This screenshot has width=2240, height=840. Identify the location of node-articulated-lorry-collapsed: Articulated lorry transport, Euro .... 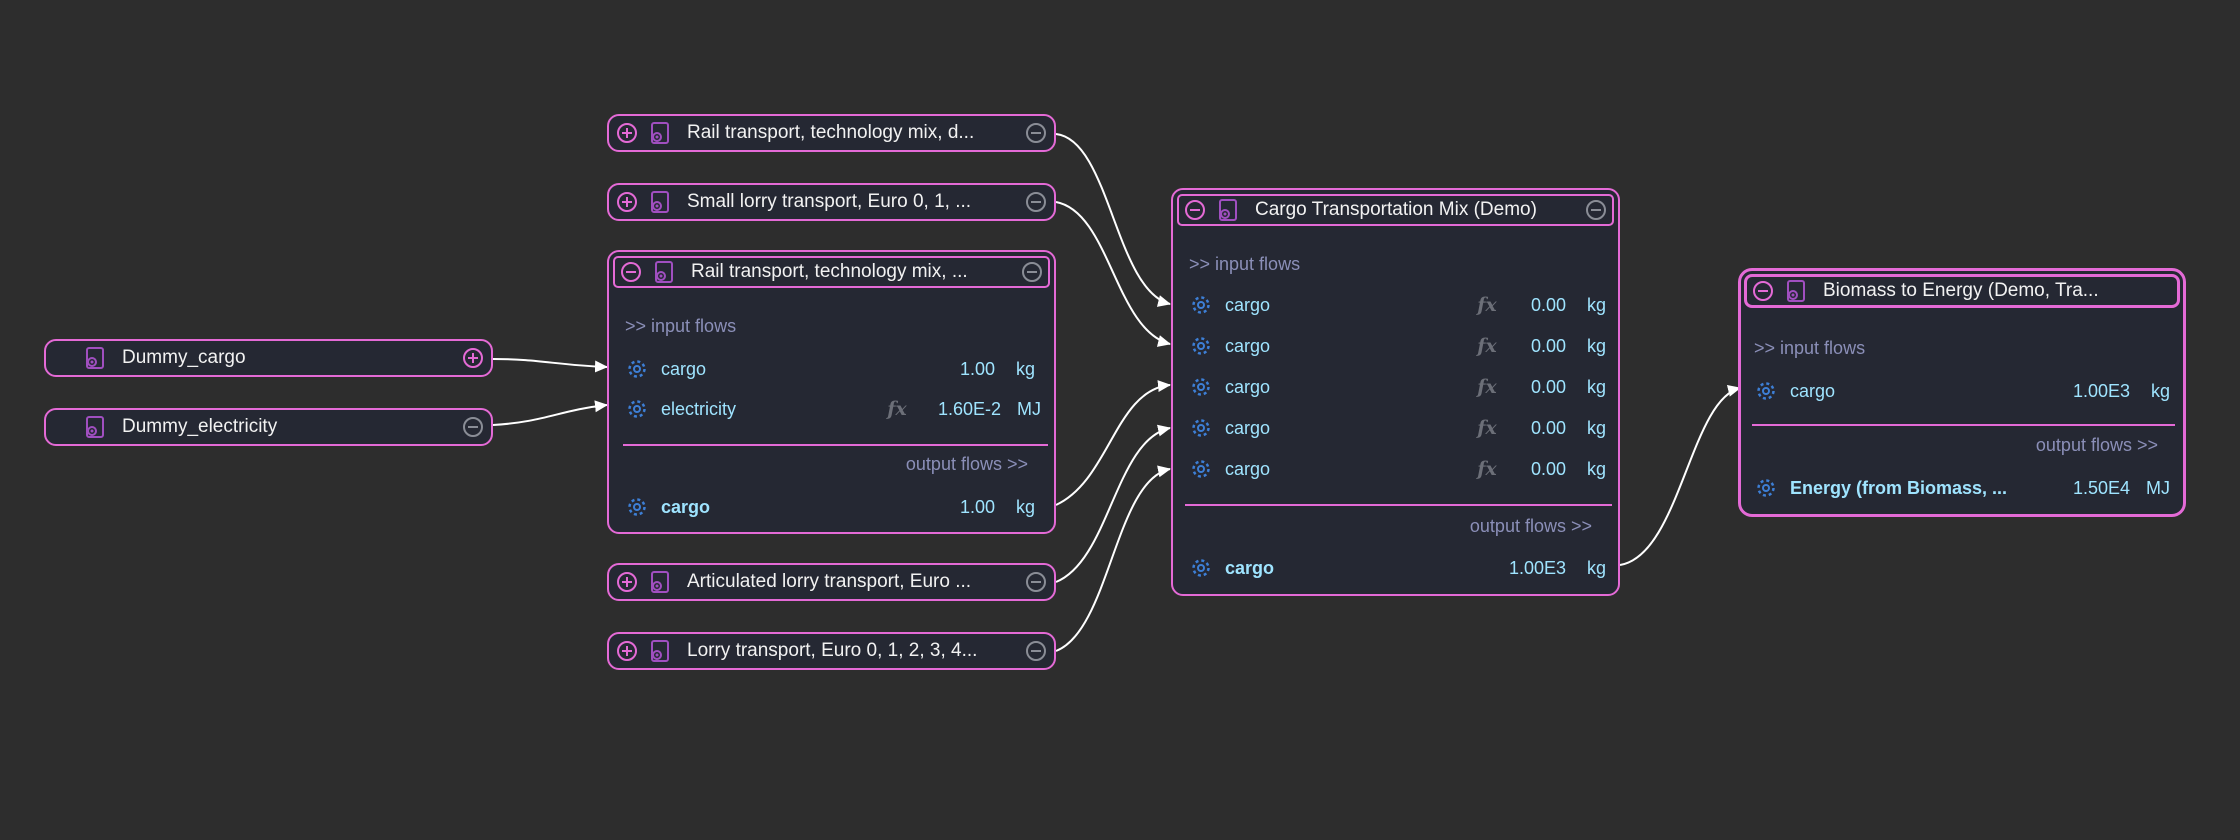
(831, 582).